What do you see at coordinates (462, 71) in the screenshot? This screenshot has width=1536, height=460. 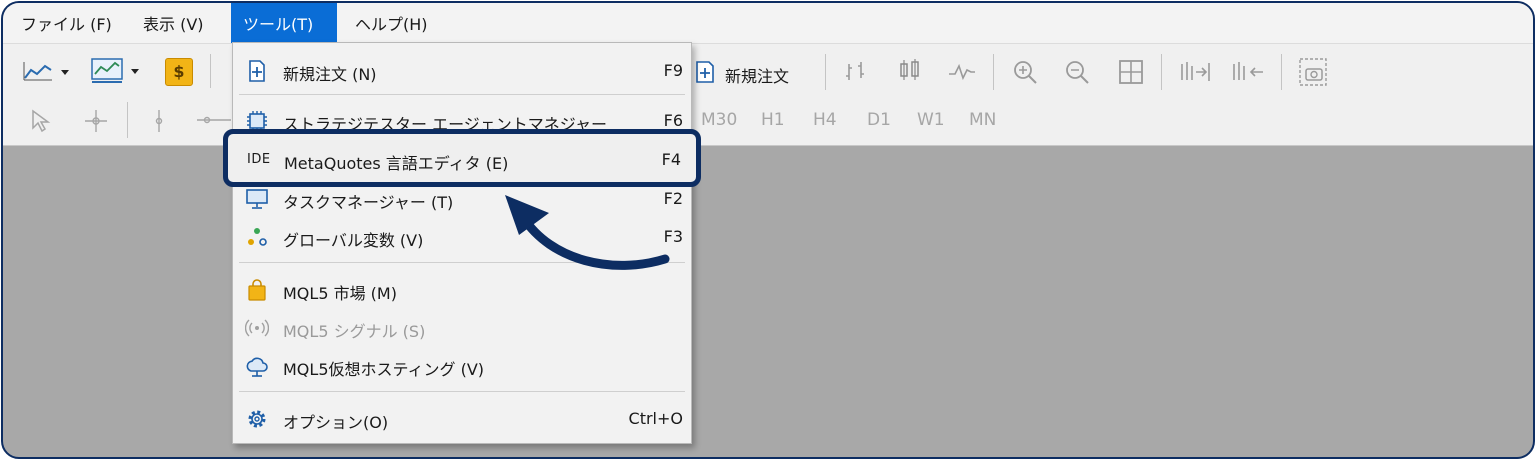 I see `menu-item-new-order: 新規注文 (N) F9` at bounding box center [462, 71].